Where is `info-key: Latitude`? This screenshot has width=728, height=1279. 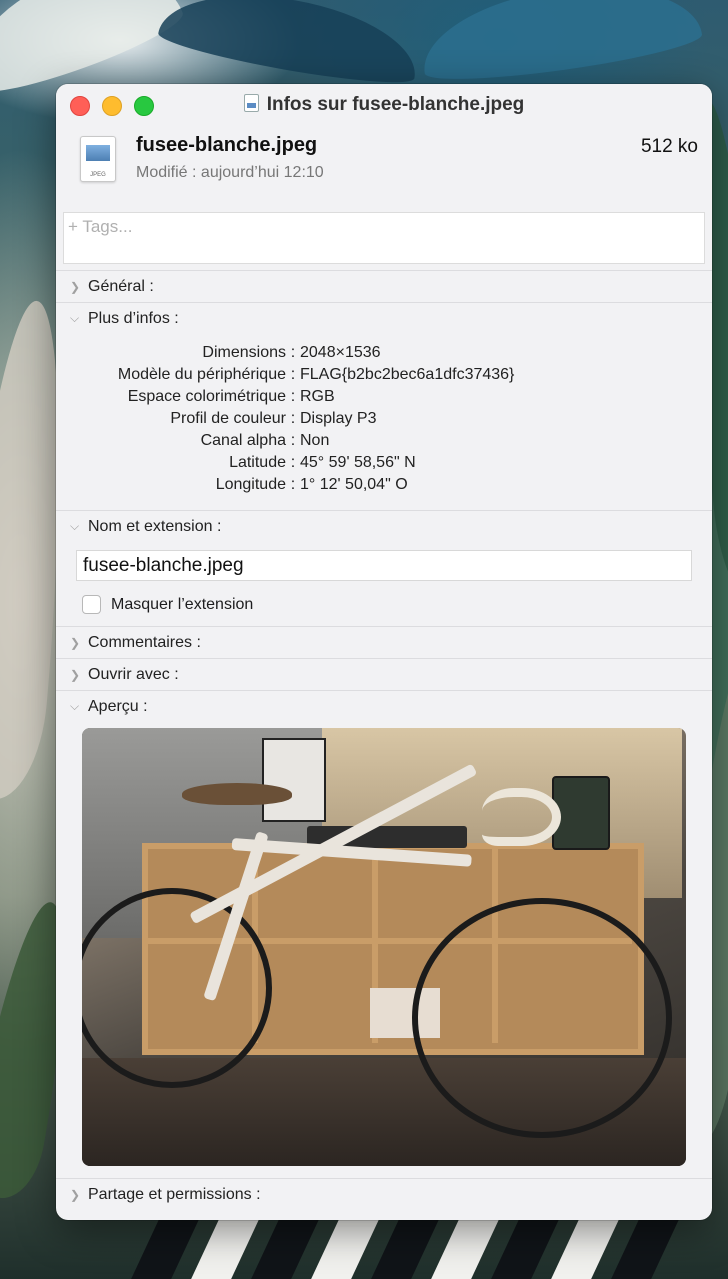 info-key: Latitude is located at coordinates (257, 462).